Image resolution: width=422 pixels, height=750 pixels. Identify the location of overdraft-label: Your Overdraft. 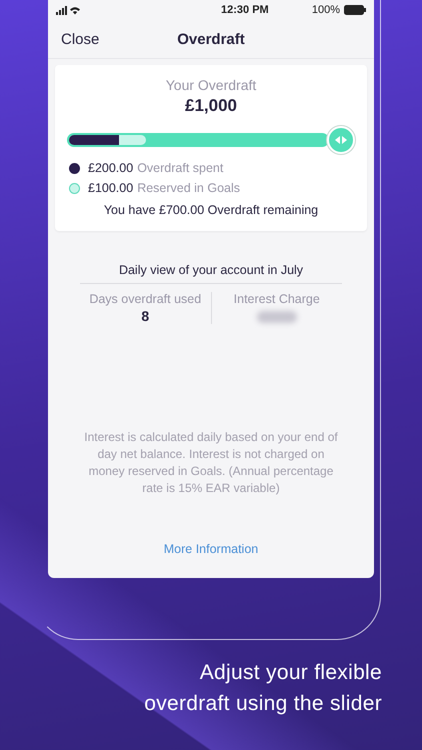
(211, 85).